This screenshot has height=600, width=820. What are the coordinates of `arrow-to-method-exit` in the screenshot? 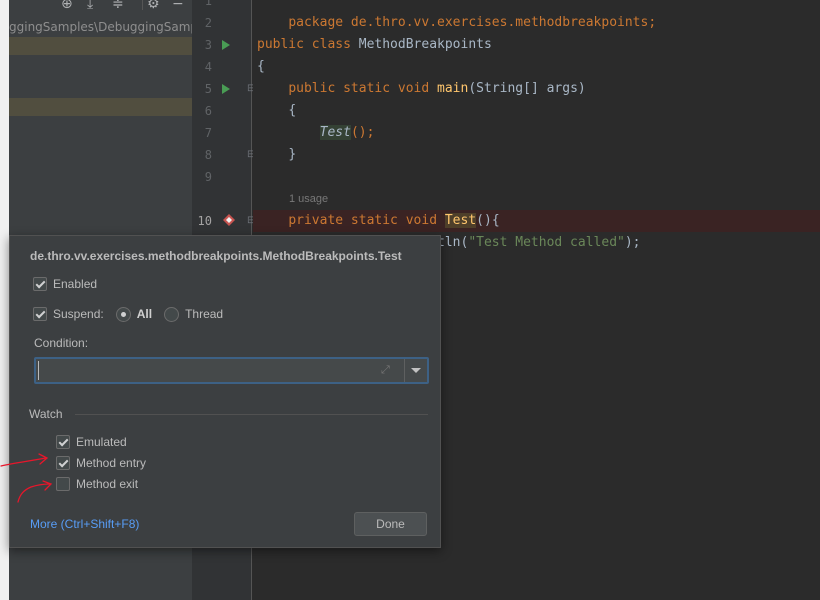 It's located at (34, 493).